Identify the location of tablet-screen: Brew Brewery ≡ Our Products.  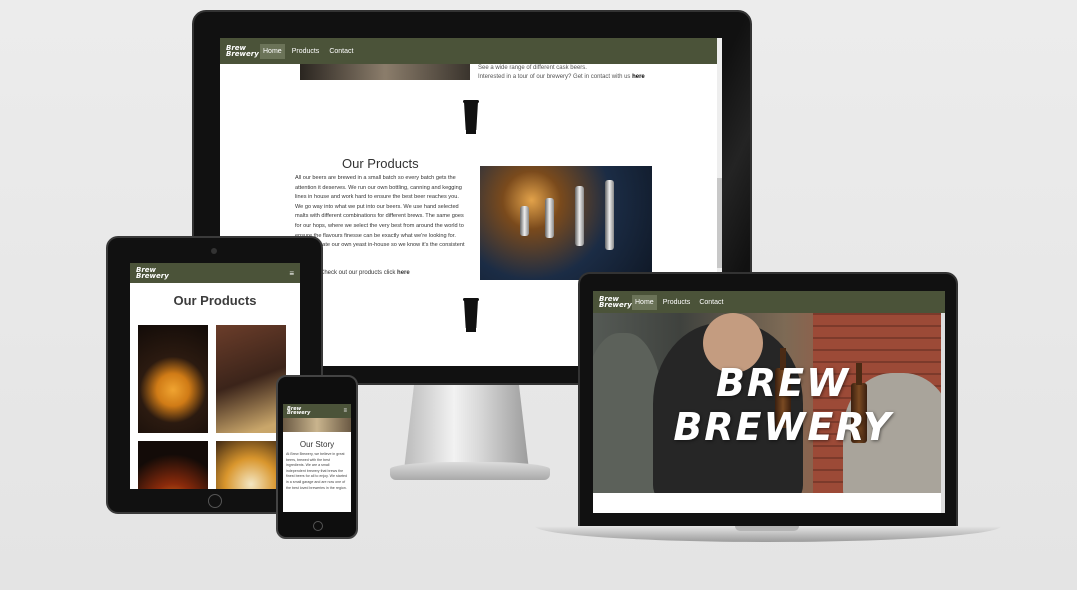
(215, 376).